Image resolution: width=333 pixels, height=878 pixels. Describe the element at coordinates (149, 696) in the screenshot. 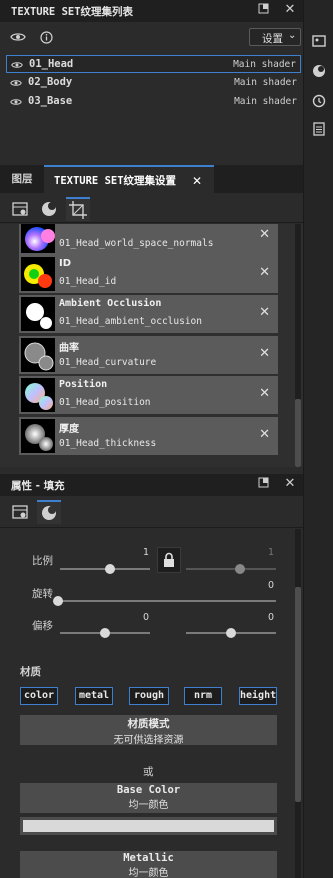

I see `channel-toggle-rough: rough` at that location.